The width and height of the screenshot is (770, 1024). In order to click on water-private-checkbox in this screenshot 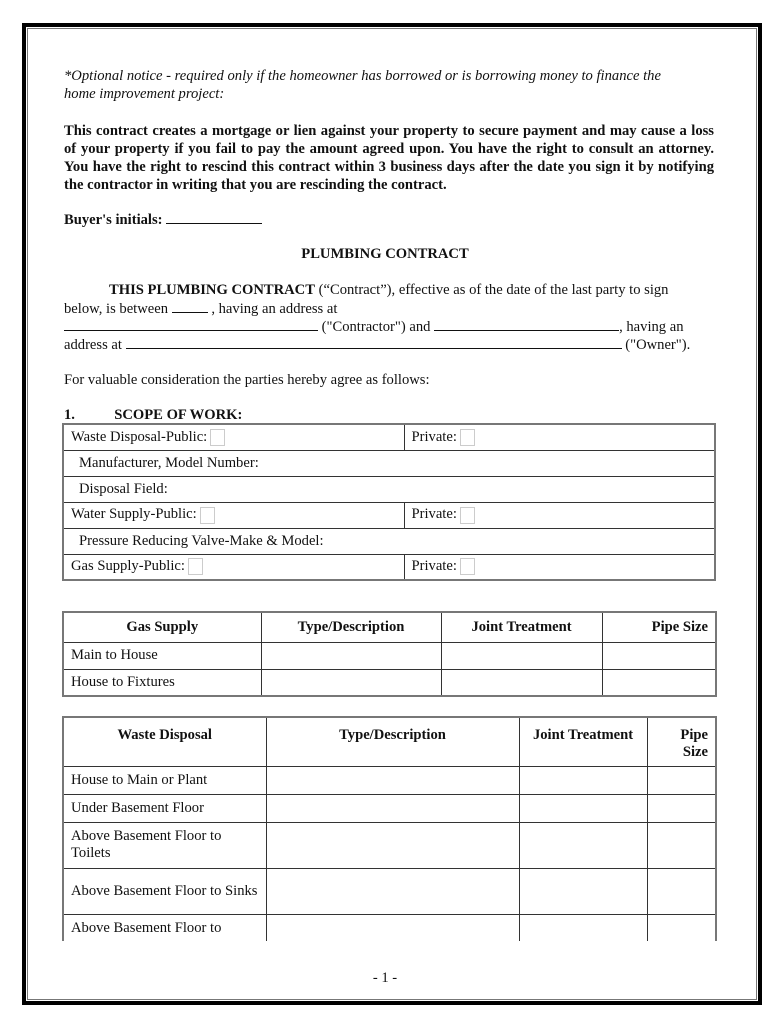, I will do `click(467, 515)`.